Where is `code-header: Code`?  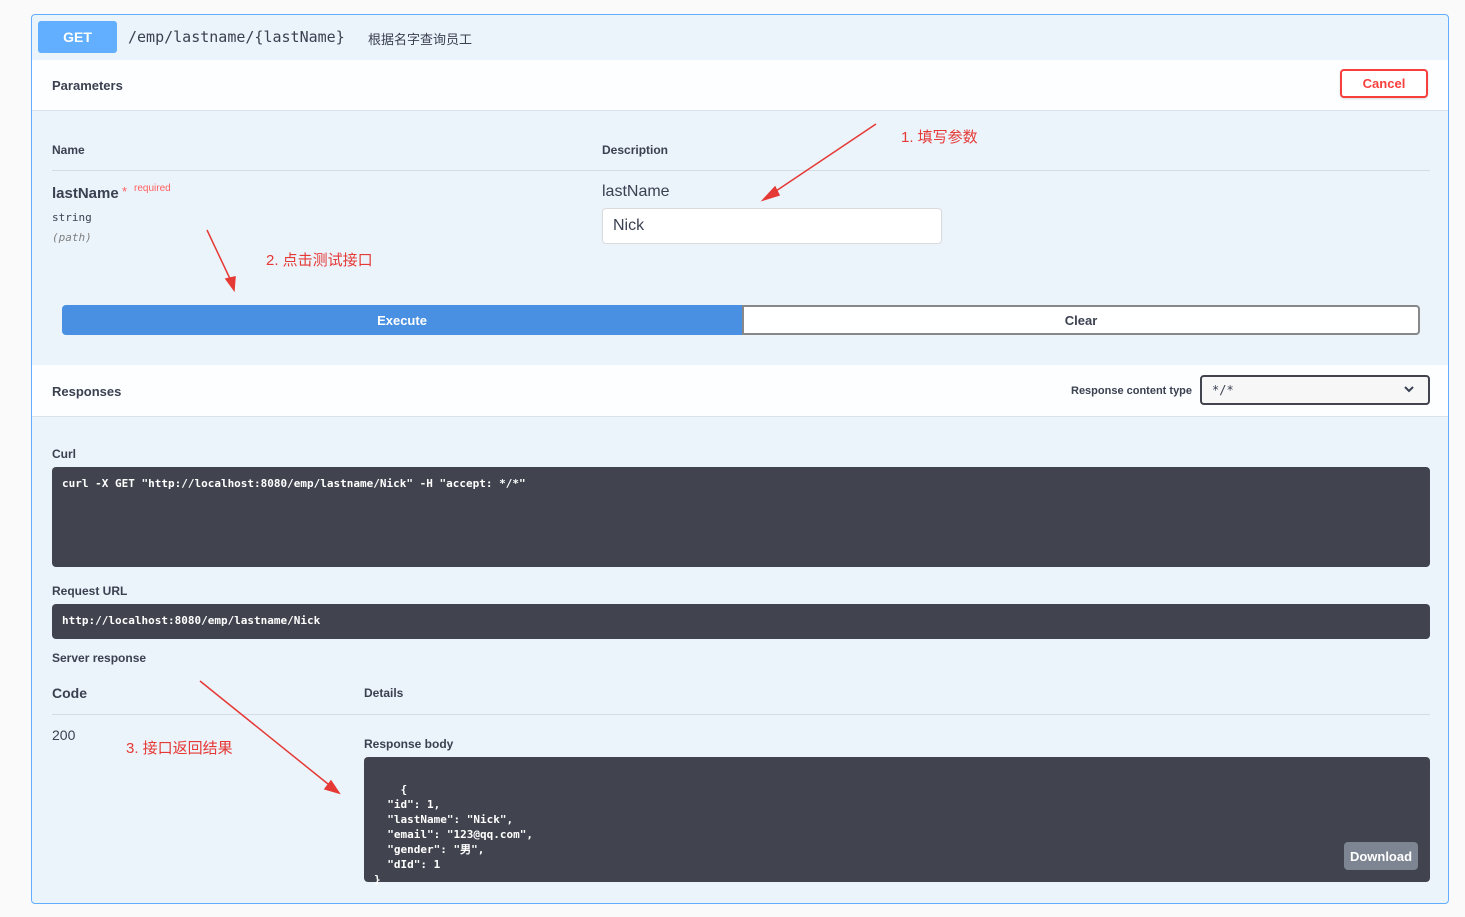 code-header: Code is located at coordinates (69, 693).